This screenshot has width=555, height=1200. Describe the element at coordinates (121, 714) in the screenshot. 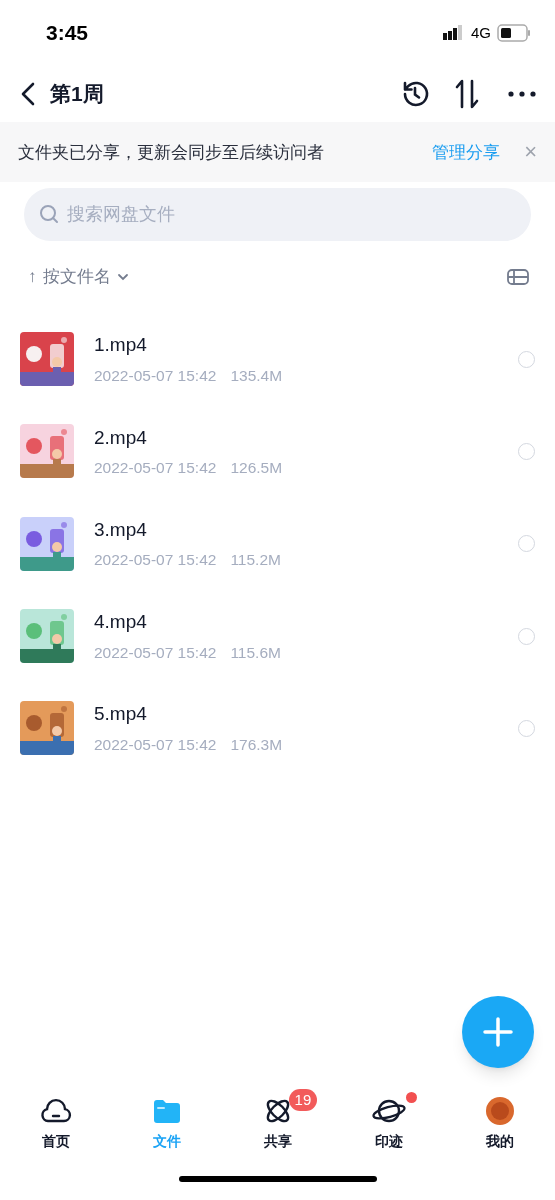

I see `file-name: 5.mp4` at that location.